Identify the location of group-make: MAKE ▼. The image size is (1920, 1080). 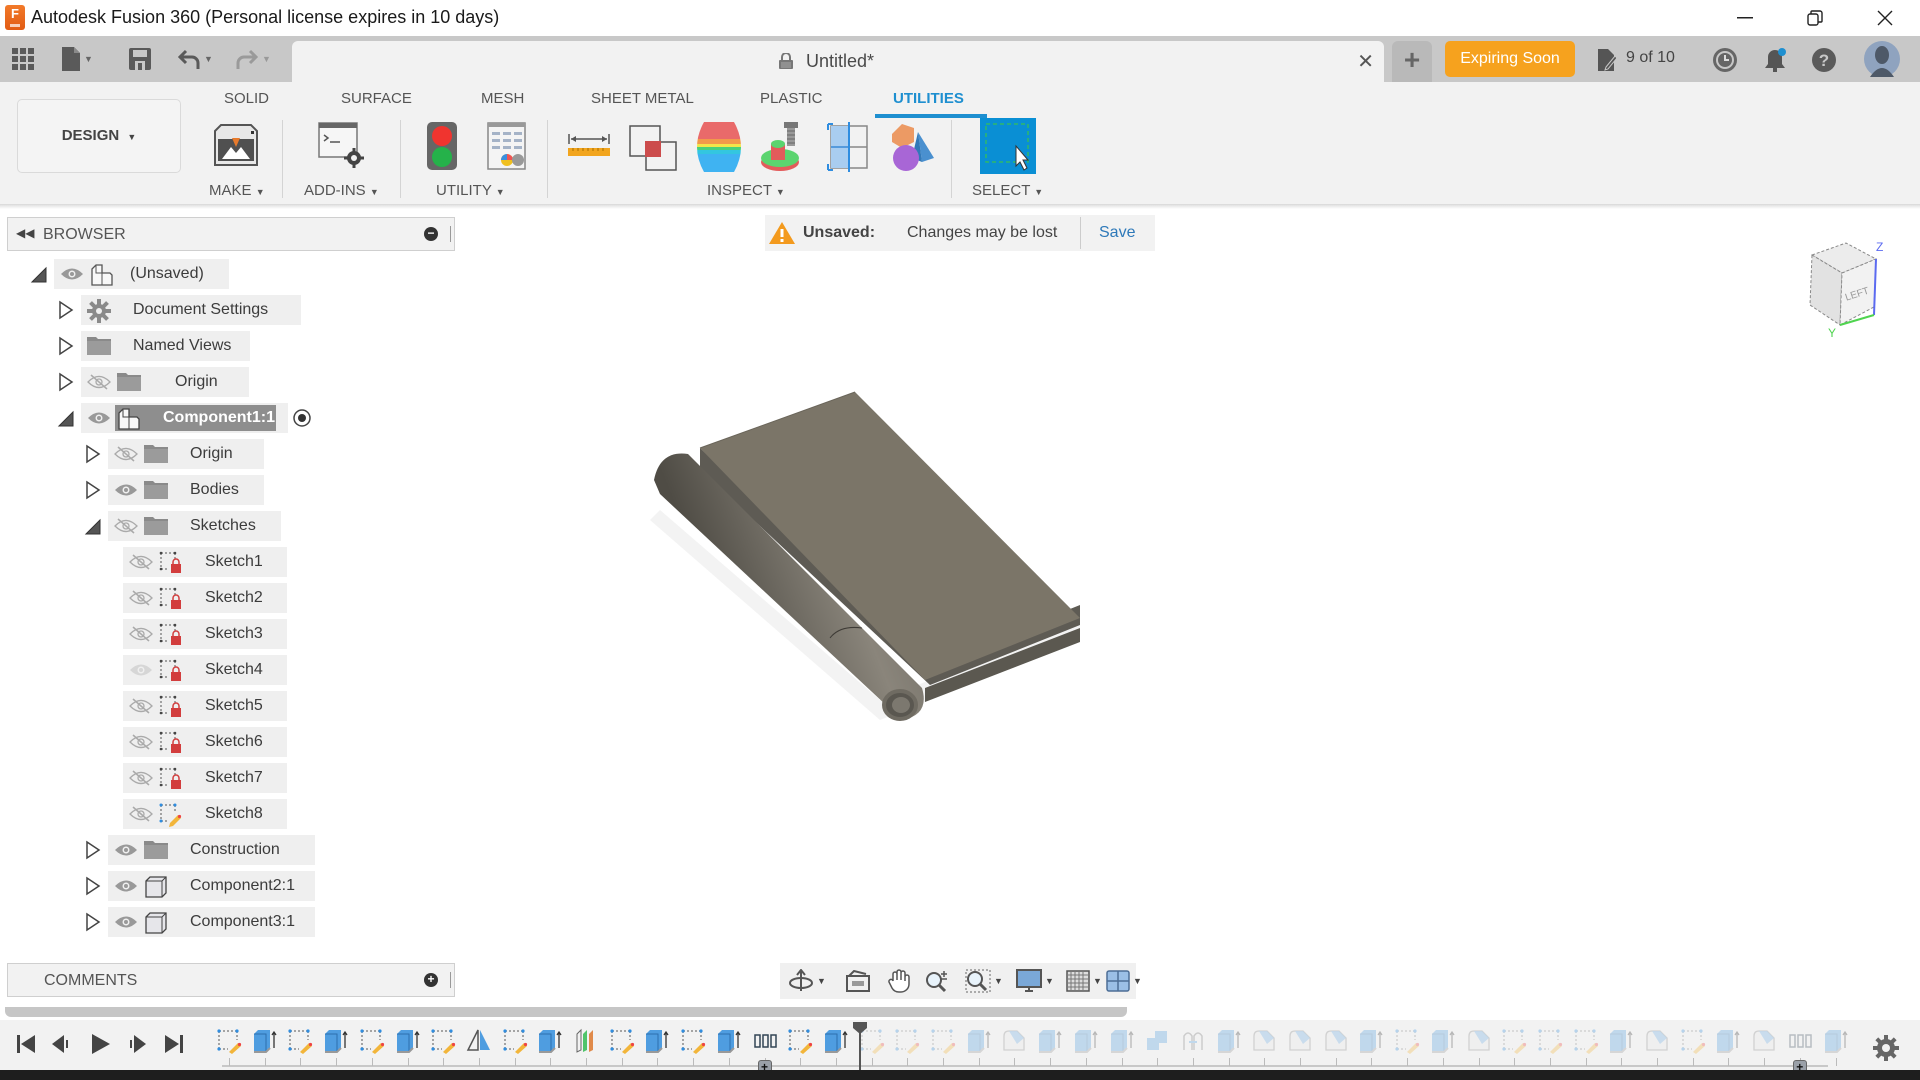
(237, 190).